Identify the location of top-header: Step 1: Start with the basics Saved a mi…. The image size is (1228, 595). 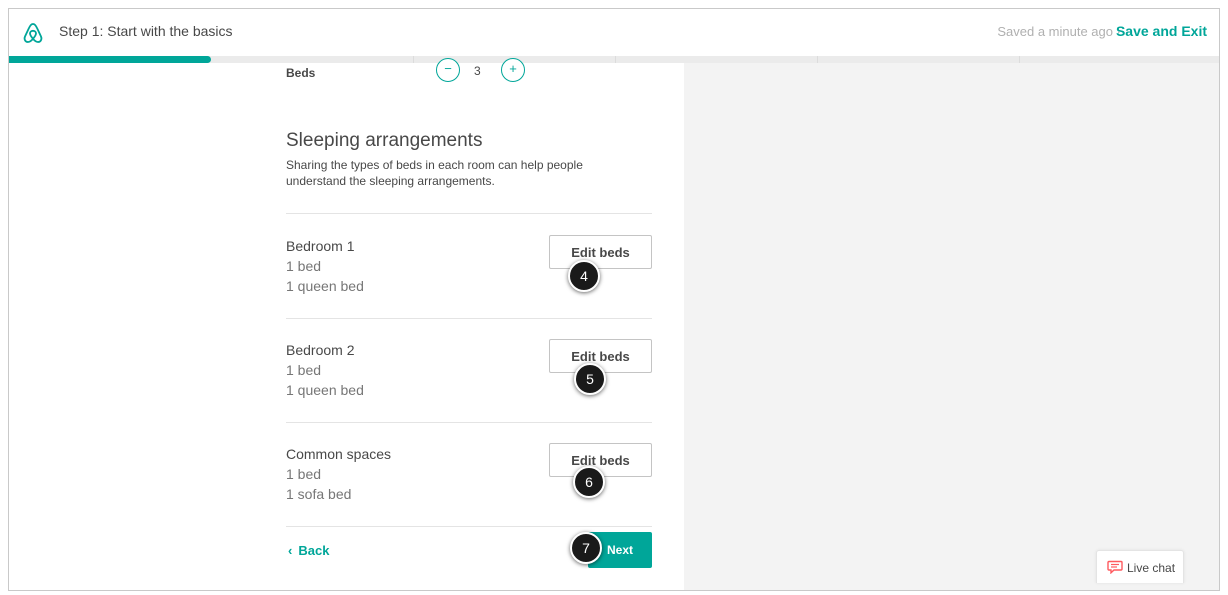
(614, 32).